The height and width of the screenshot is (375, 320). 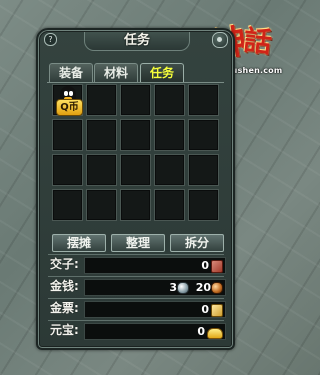 What do you see at coordinates (155, 265) in the screenshot?
I see `jiaozi-field: 0` at bounding box center [155, 265].